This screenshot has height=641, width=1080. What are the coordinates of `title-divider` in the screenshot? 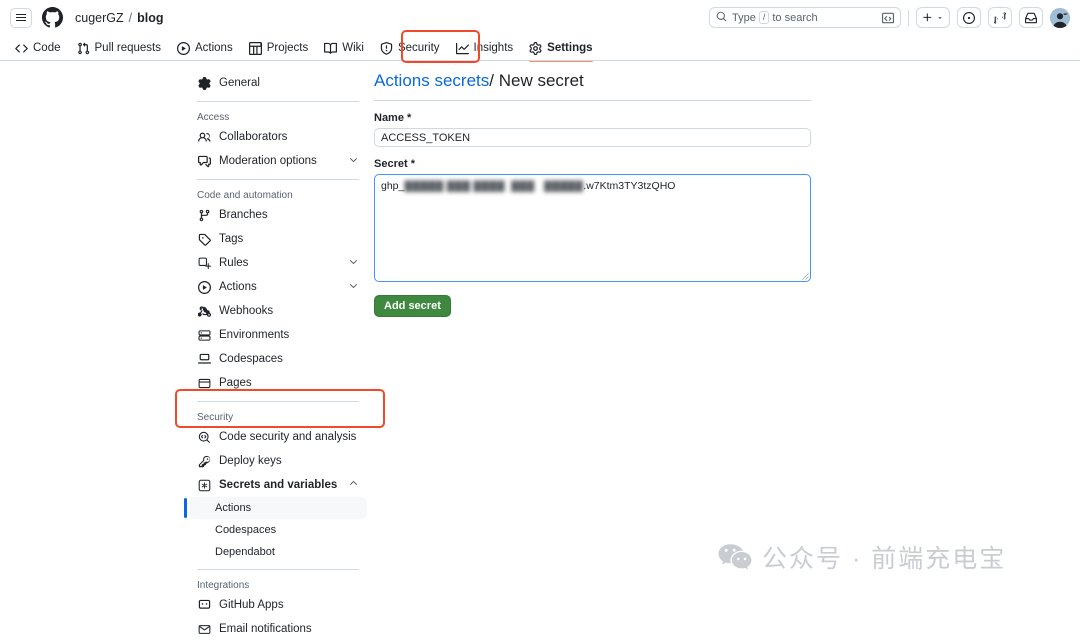 It's located at (592, 100).